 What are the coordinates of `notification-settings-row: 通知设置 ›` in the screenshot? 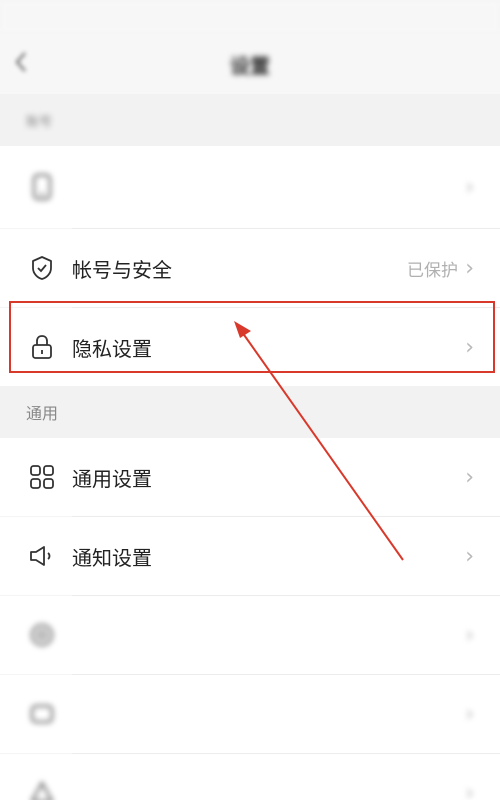 It's located at (250, 556).